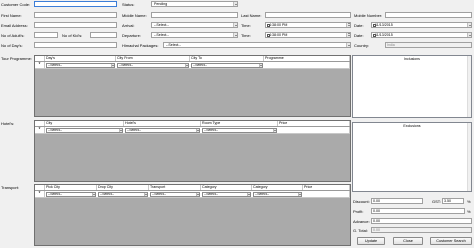  Describe the element at coordinates (371, 241) in the screenshot. I see `update-button: Update` at that location.